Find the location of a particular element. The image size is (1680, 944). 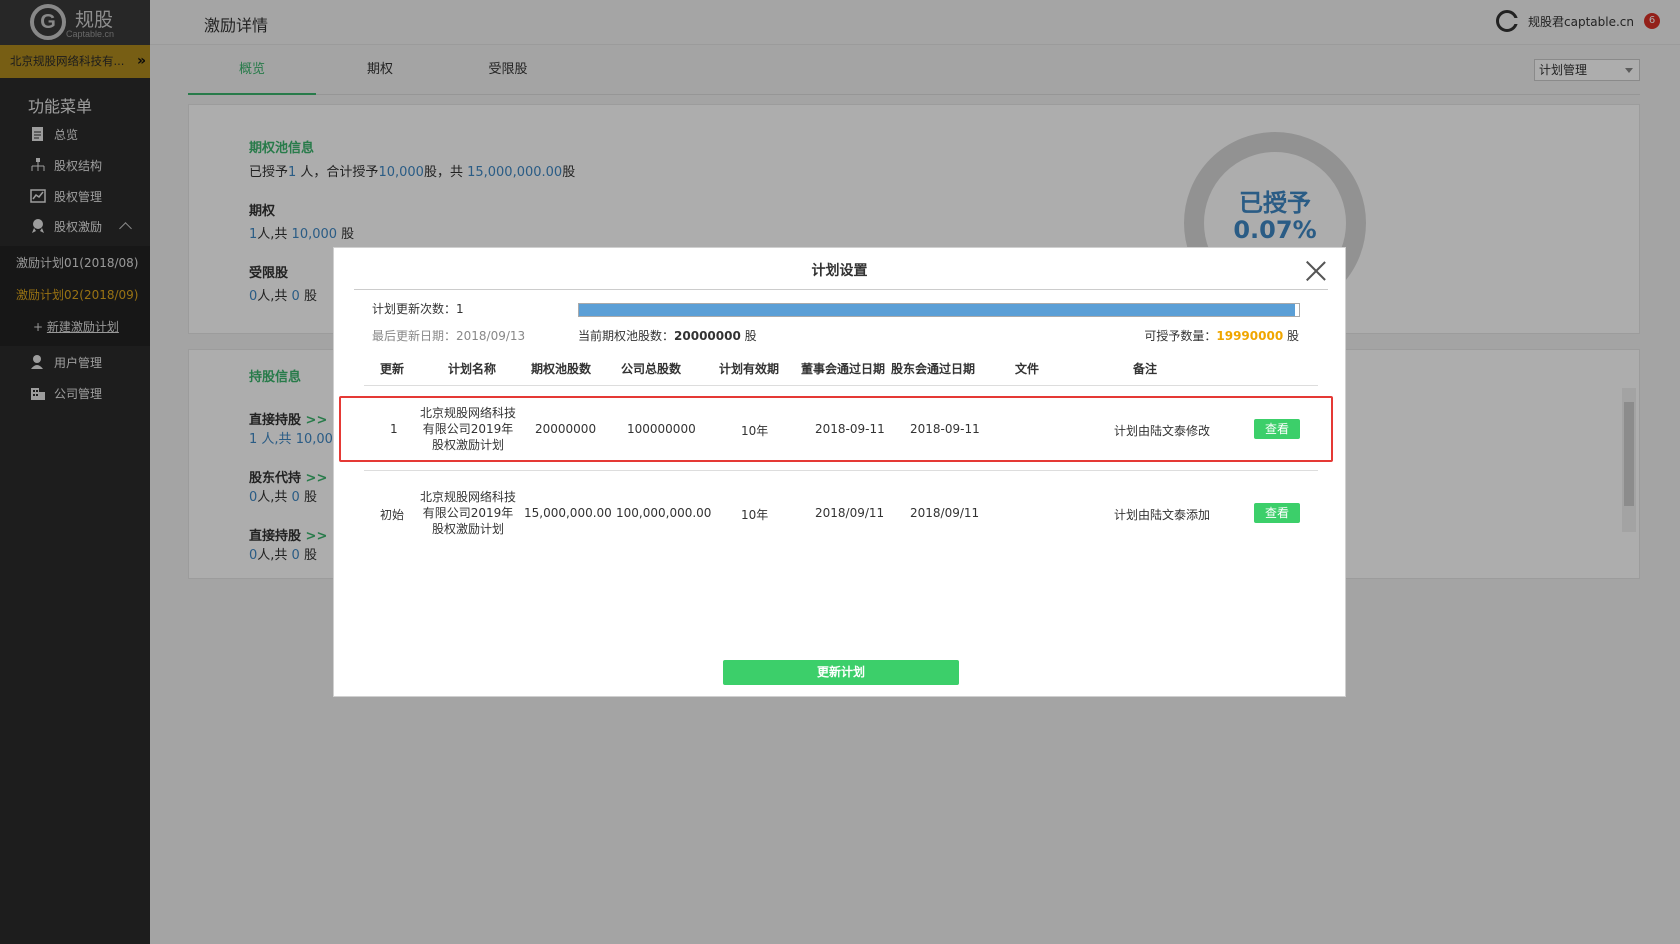

close-icon is located at coordinates (1316, 271).